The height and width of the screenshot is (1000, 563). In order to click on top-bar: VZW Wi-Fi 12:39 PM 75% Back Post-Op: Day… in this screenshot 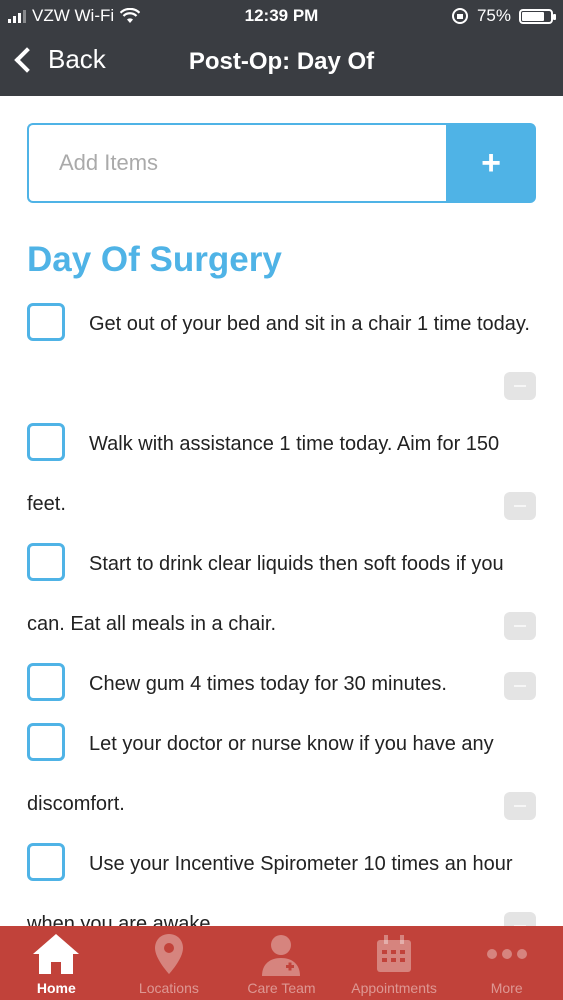, I will do `click(281, 48)`.